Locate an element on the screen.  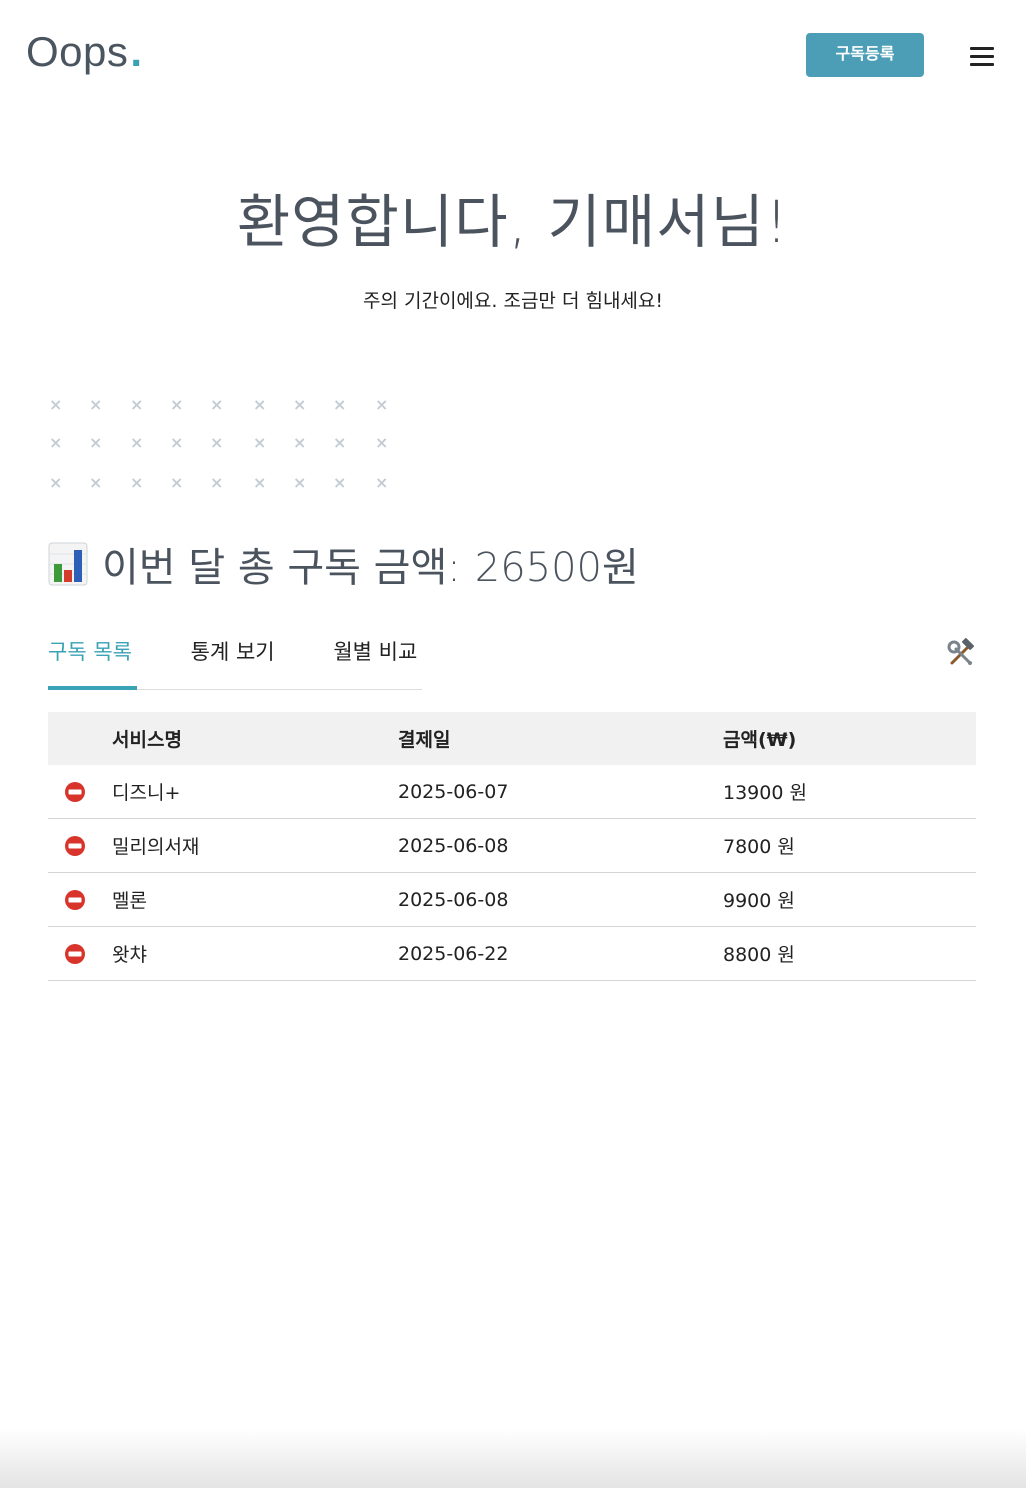
table-header: 서비스명 결제일 금액(₩) is located at coordinates (512, 738).